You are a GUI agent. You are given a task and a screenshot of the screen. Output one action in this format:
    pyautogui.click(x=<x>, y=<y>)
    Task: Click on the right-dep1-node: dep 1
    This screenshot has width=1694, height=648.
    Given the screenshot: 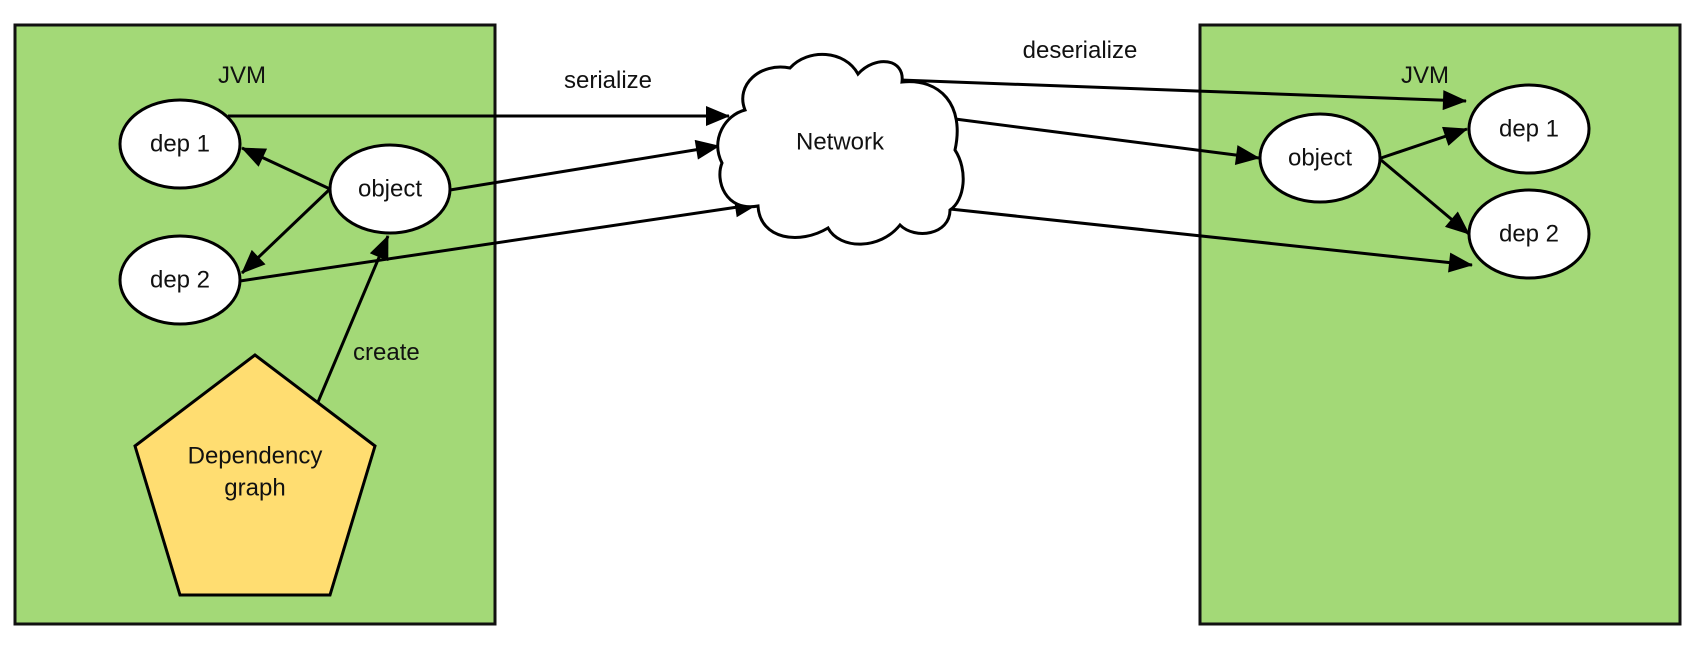 What is the action you would take?
    pyautogui.click(x=1529, y=129)
    